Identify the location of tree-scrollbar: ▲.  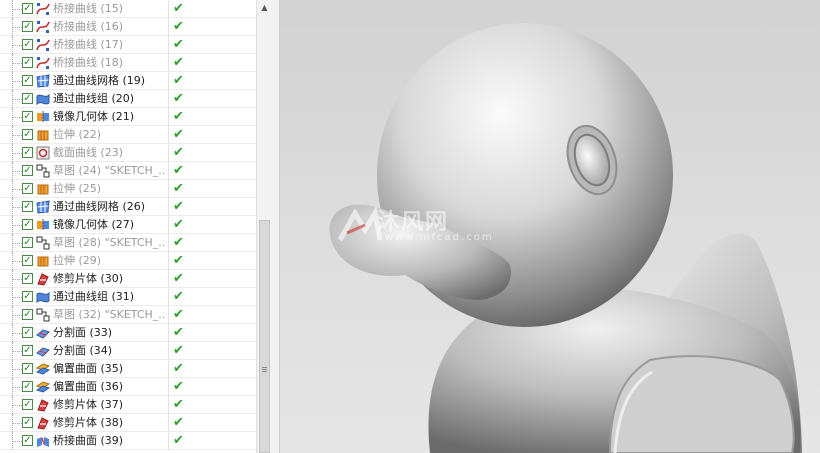
(264, 226).